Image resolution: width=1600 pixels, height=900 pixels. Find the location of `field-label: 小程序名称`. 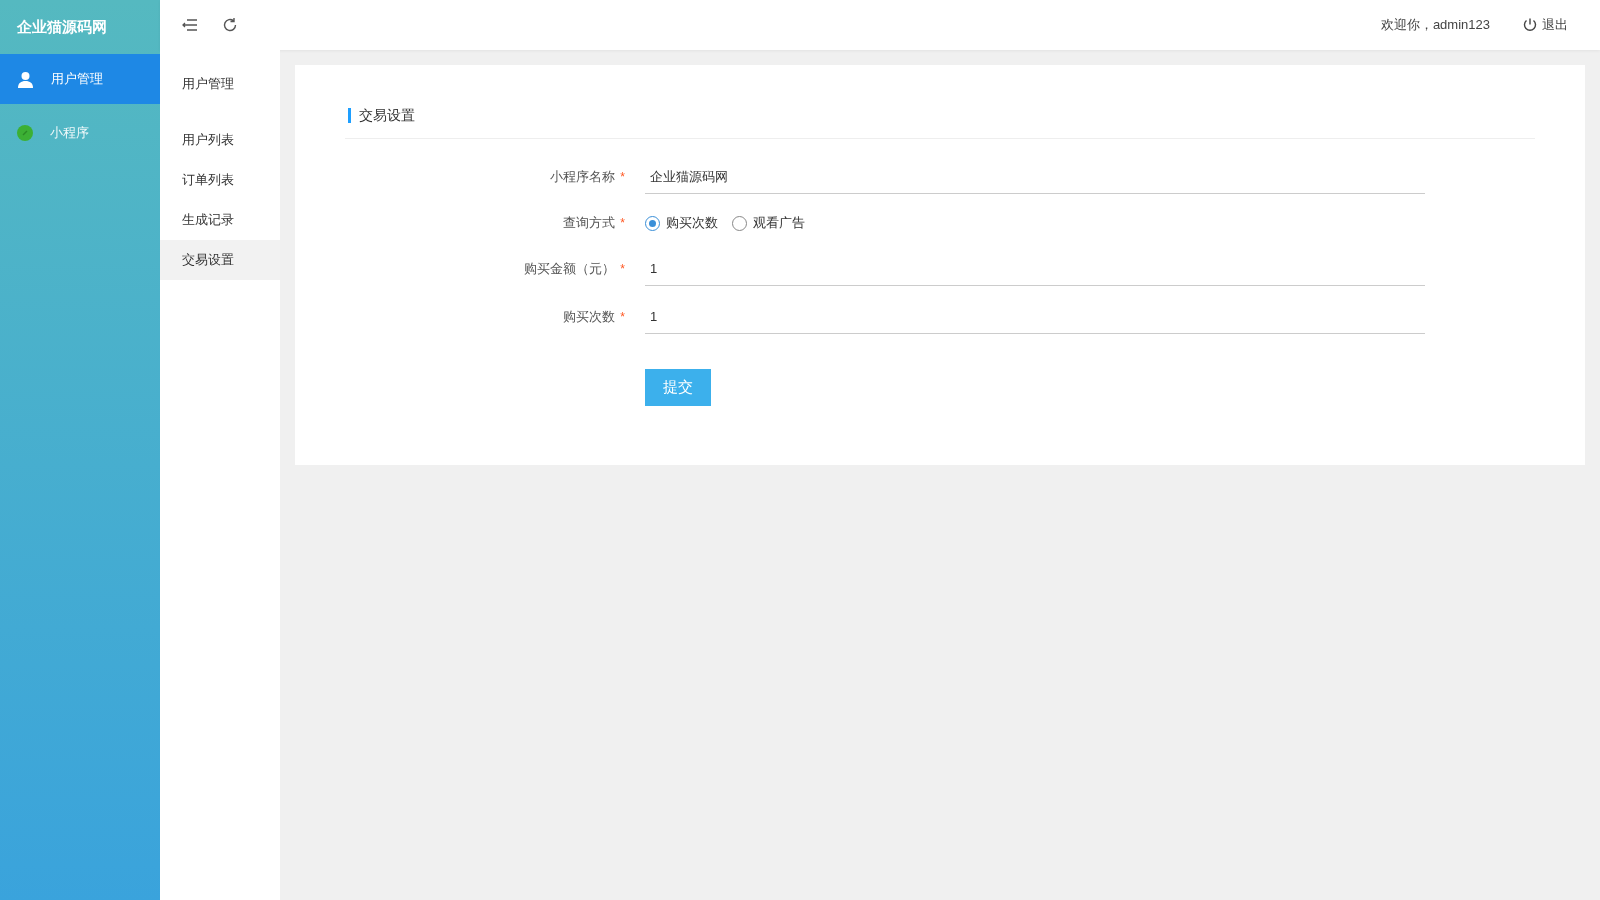

field-label: 小程序名称 is located at coordinates (583, 177).